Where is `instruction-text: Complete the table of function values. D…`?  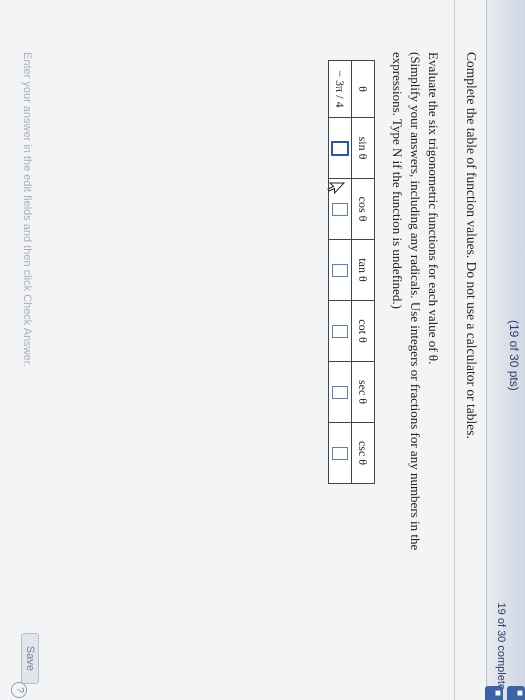 instruction-text: Complete the table of function values. D… is located at coordinates (471, 245).